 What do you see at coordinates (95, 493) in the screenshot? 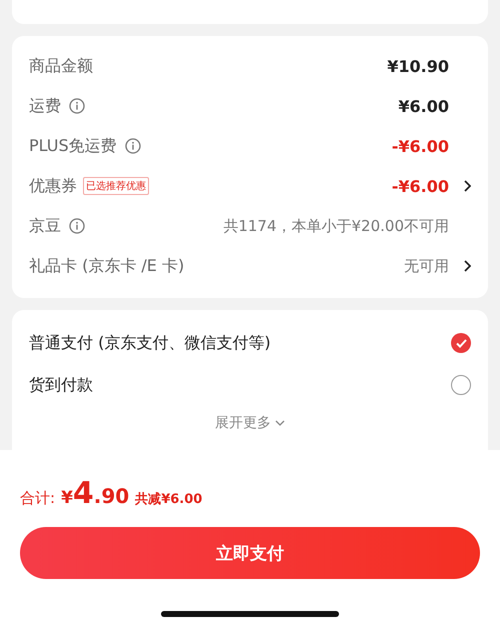
I see `total-price: ¥4.90` at bounding box center [95, 493].